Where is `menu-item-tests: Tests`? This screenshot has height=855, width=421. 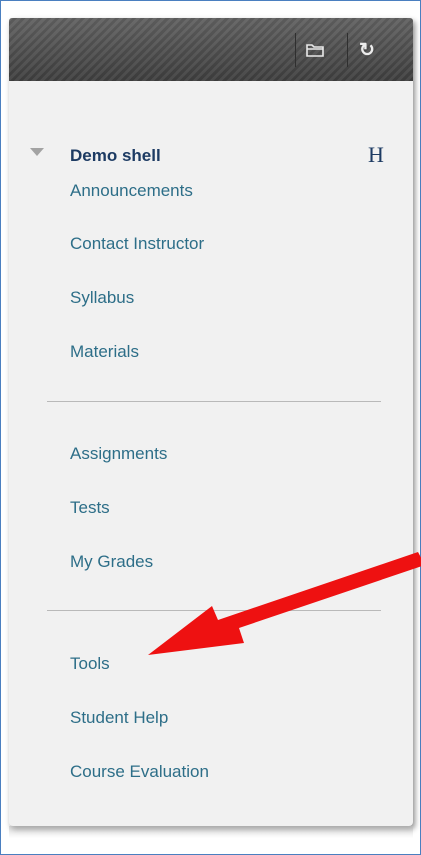
menu-item-tests: Tests is located at coordinates (90, 508).